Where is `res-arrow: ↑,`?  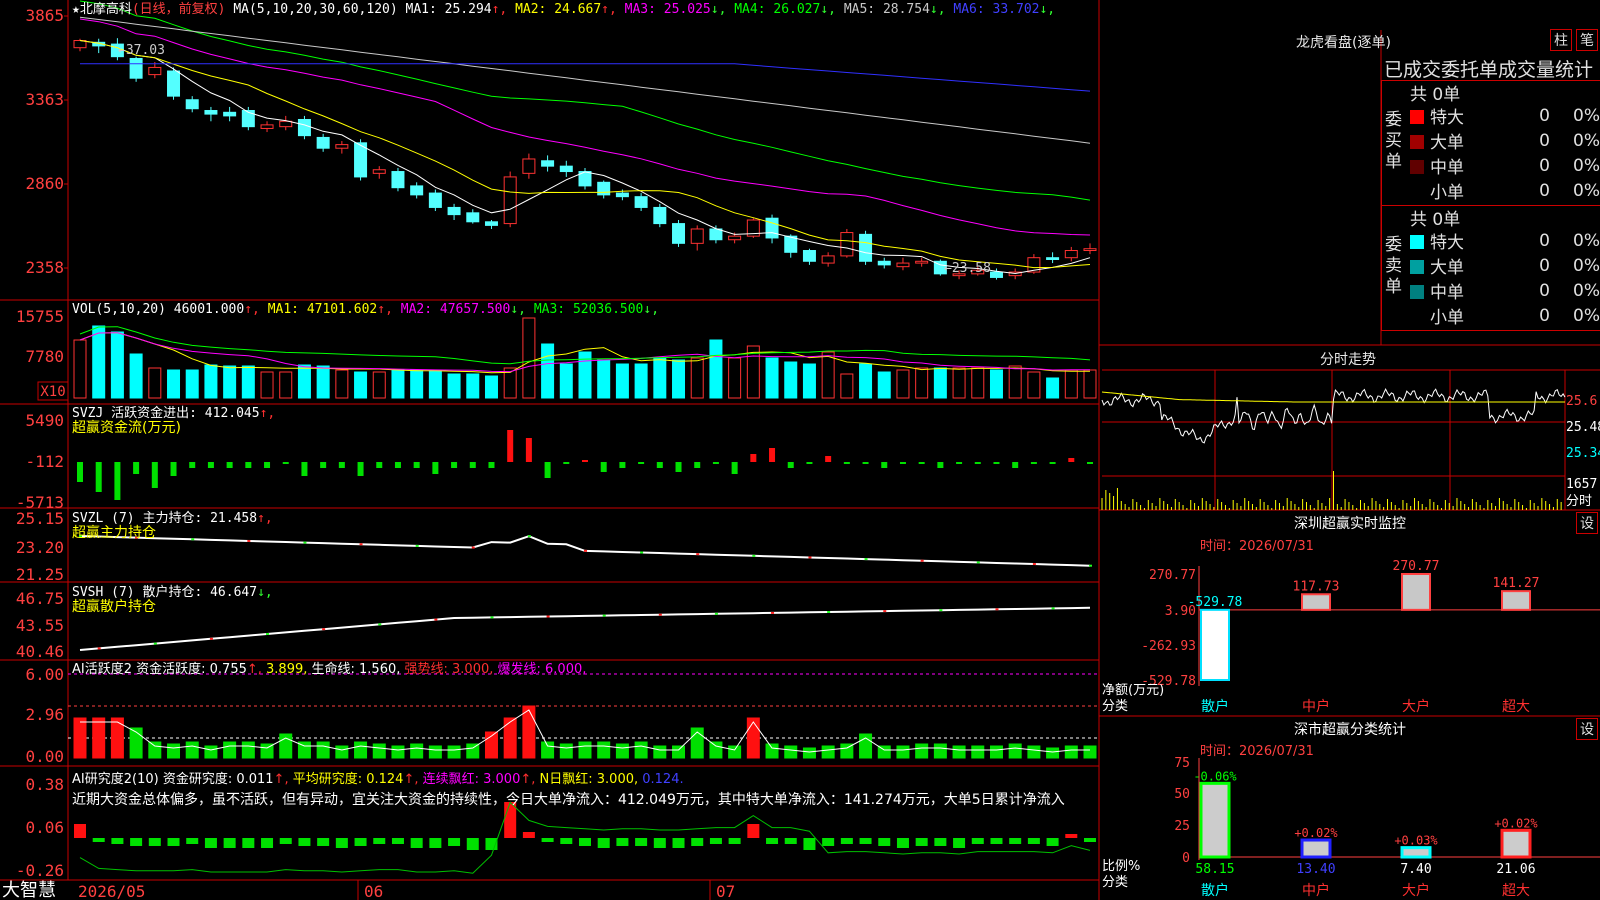
res-arrow: ↑, is located at coordinates (283, 779).